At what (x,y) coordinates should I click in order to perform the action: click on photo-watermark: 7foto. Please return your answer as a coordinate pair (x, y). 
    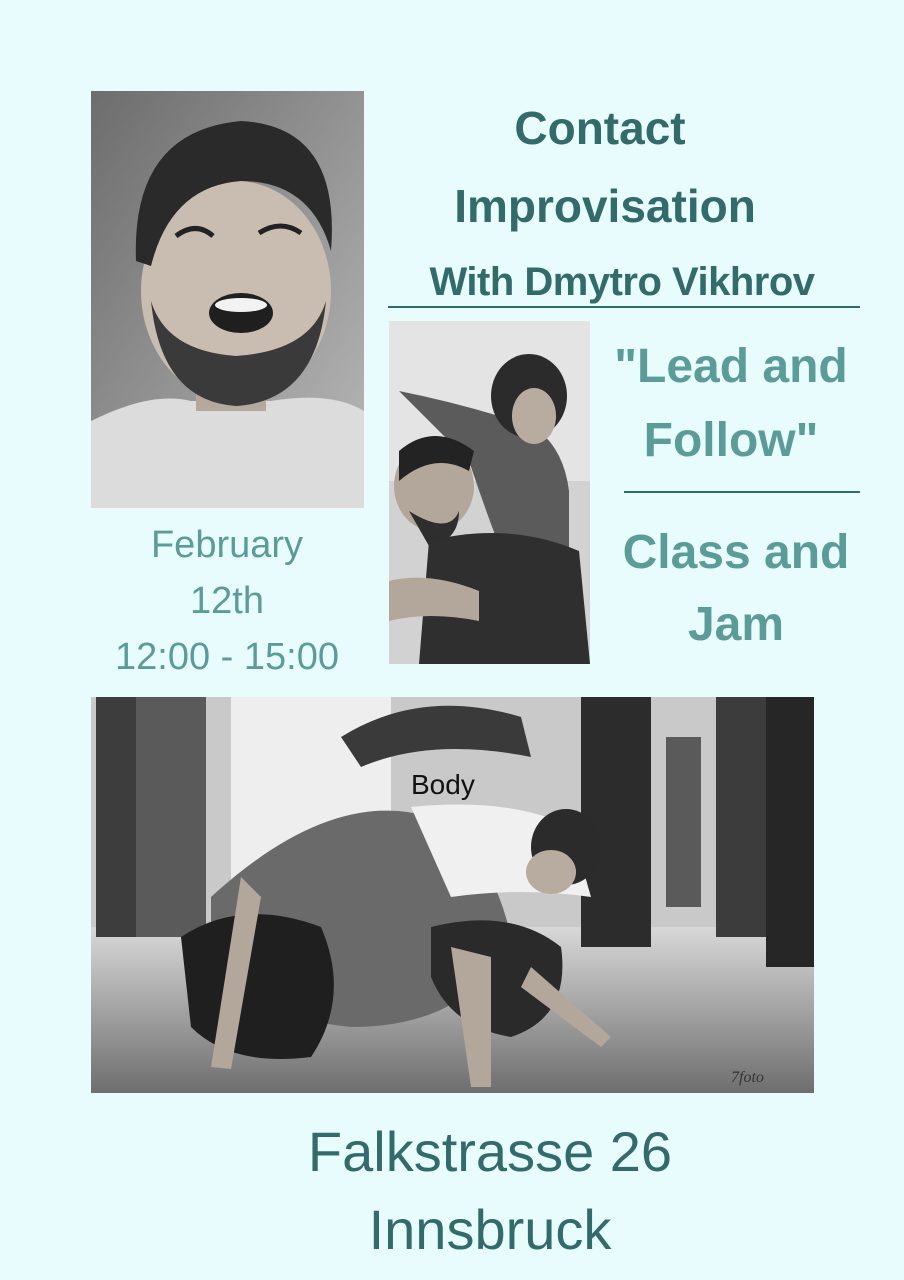
    Looking at the image, I should click on (747, 1077).